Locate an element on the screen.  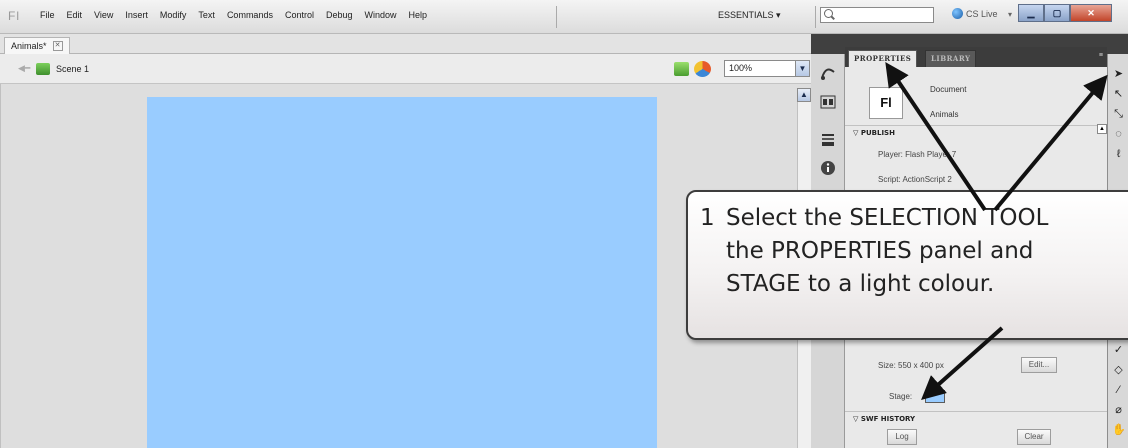
pointer-arrows is located at coordinates (996, 231).